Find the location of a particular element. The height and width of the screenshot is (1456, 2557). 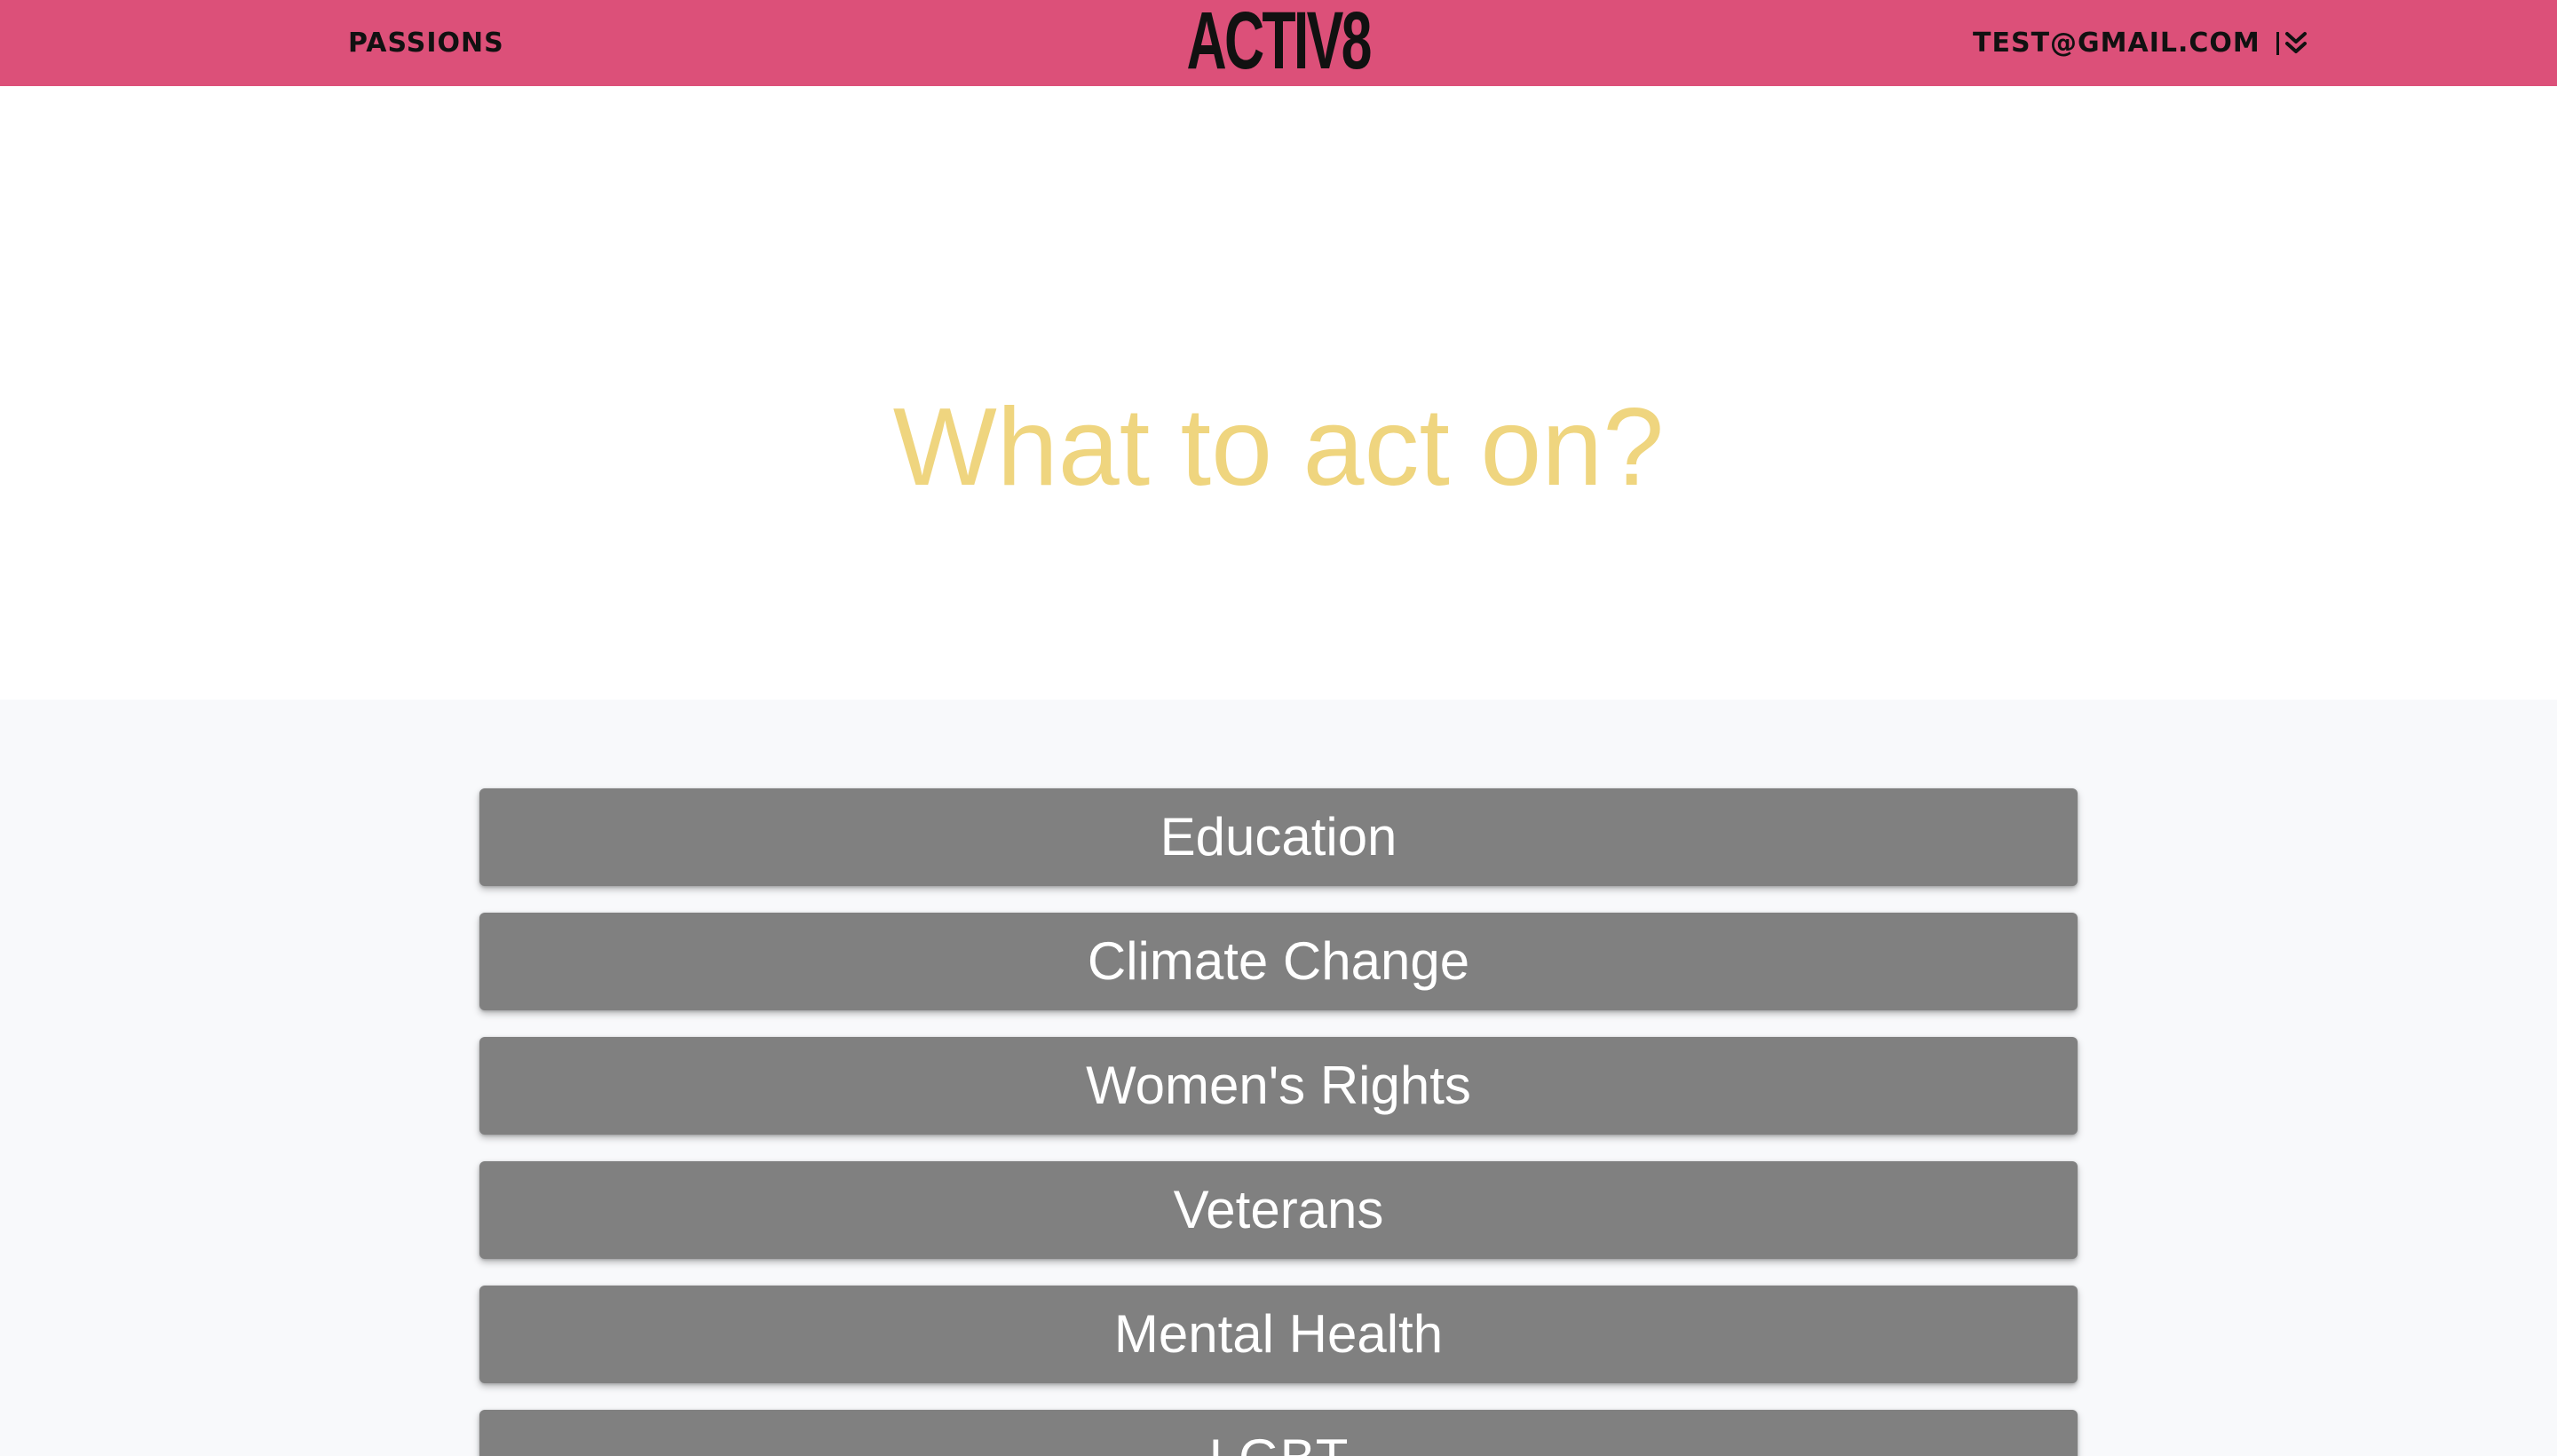

passion-button-veterans: Veterans is located at coordinates (1278, 1210).